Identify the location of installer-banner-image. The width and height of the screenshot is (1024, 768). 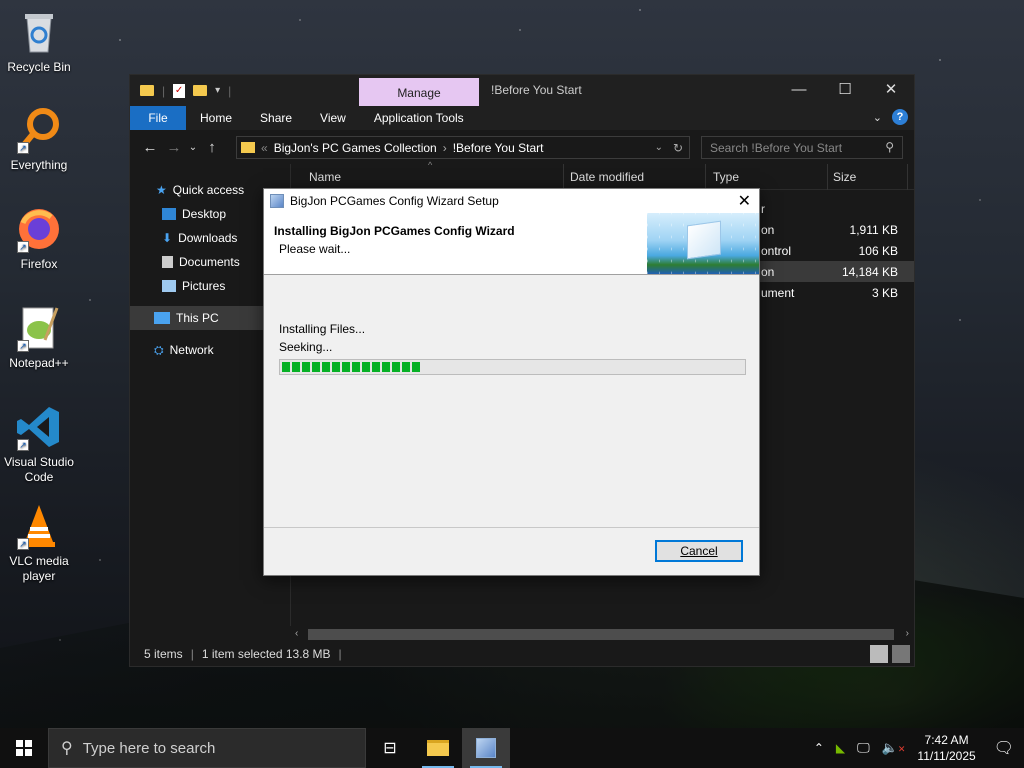
(703, 243).